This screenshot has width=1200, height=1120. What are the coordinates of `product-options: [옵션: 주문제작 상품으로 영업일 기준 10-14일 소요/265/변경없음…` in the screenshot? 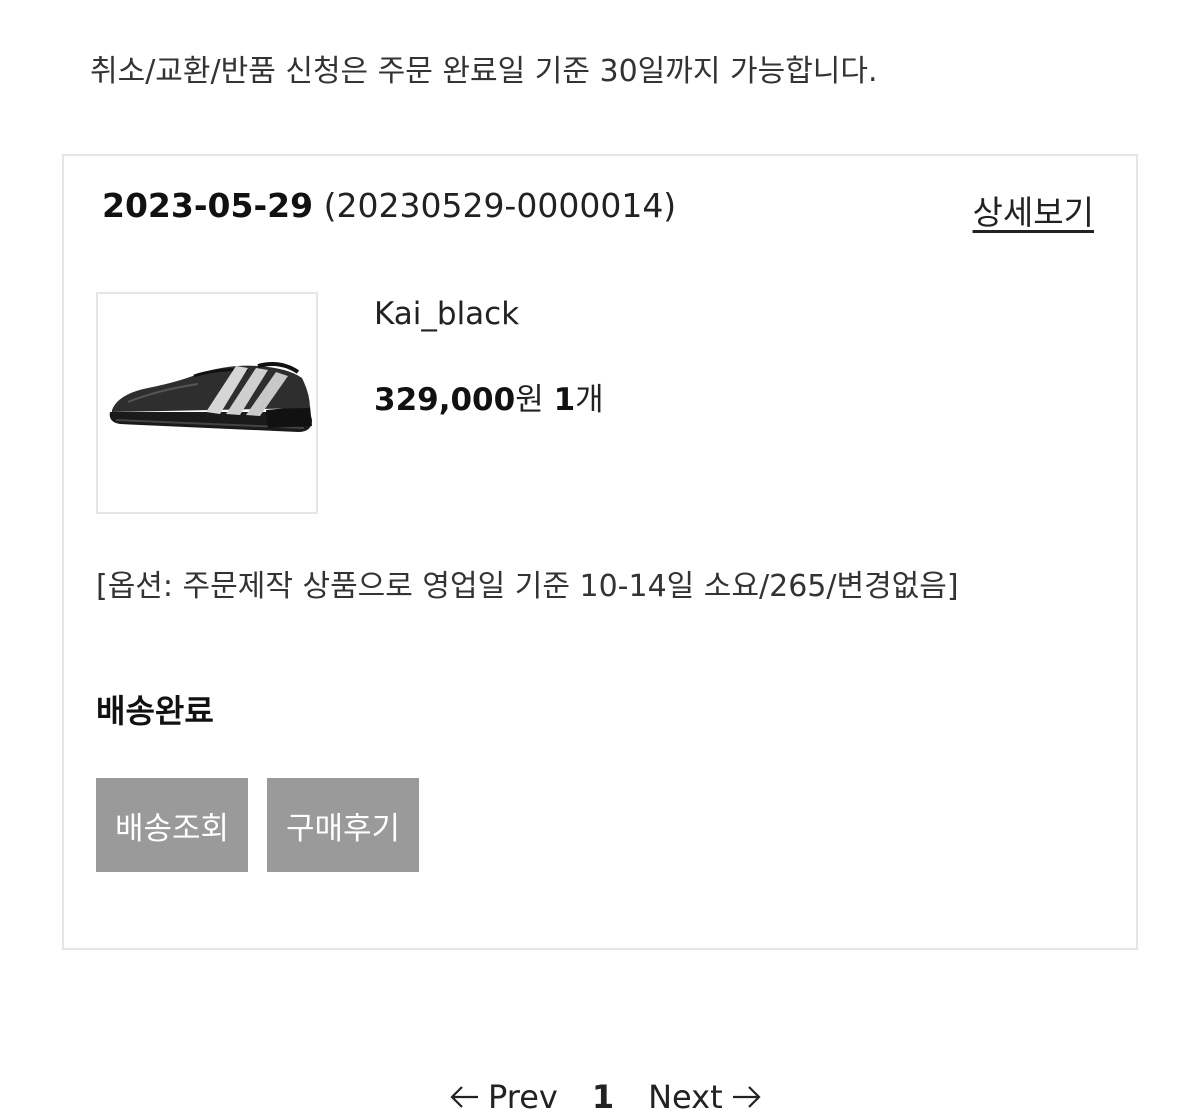 It's located at (527, 586).